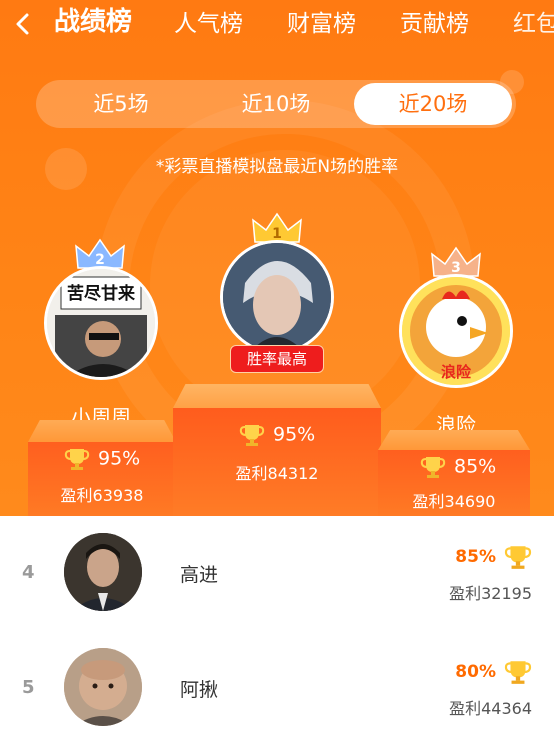  I want to click on avatar-image: 浪险, so click(456, 331).